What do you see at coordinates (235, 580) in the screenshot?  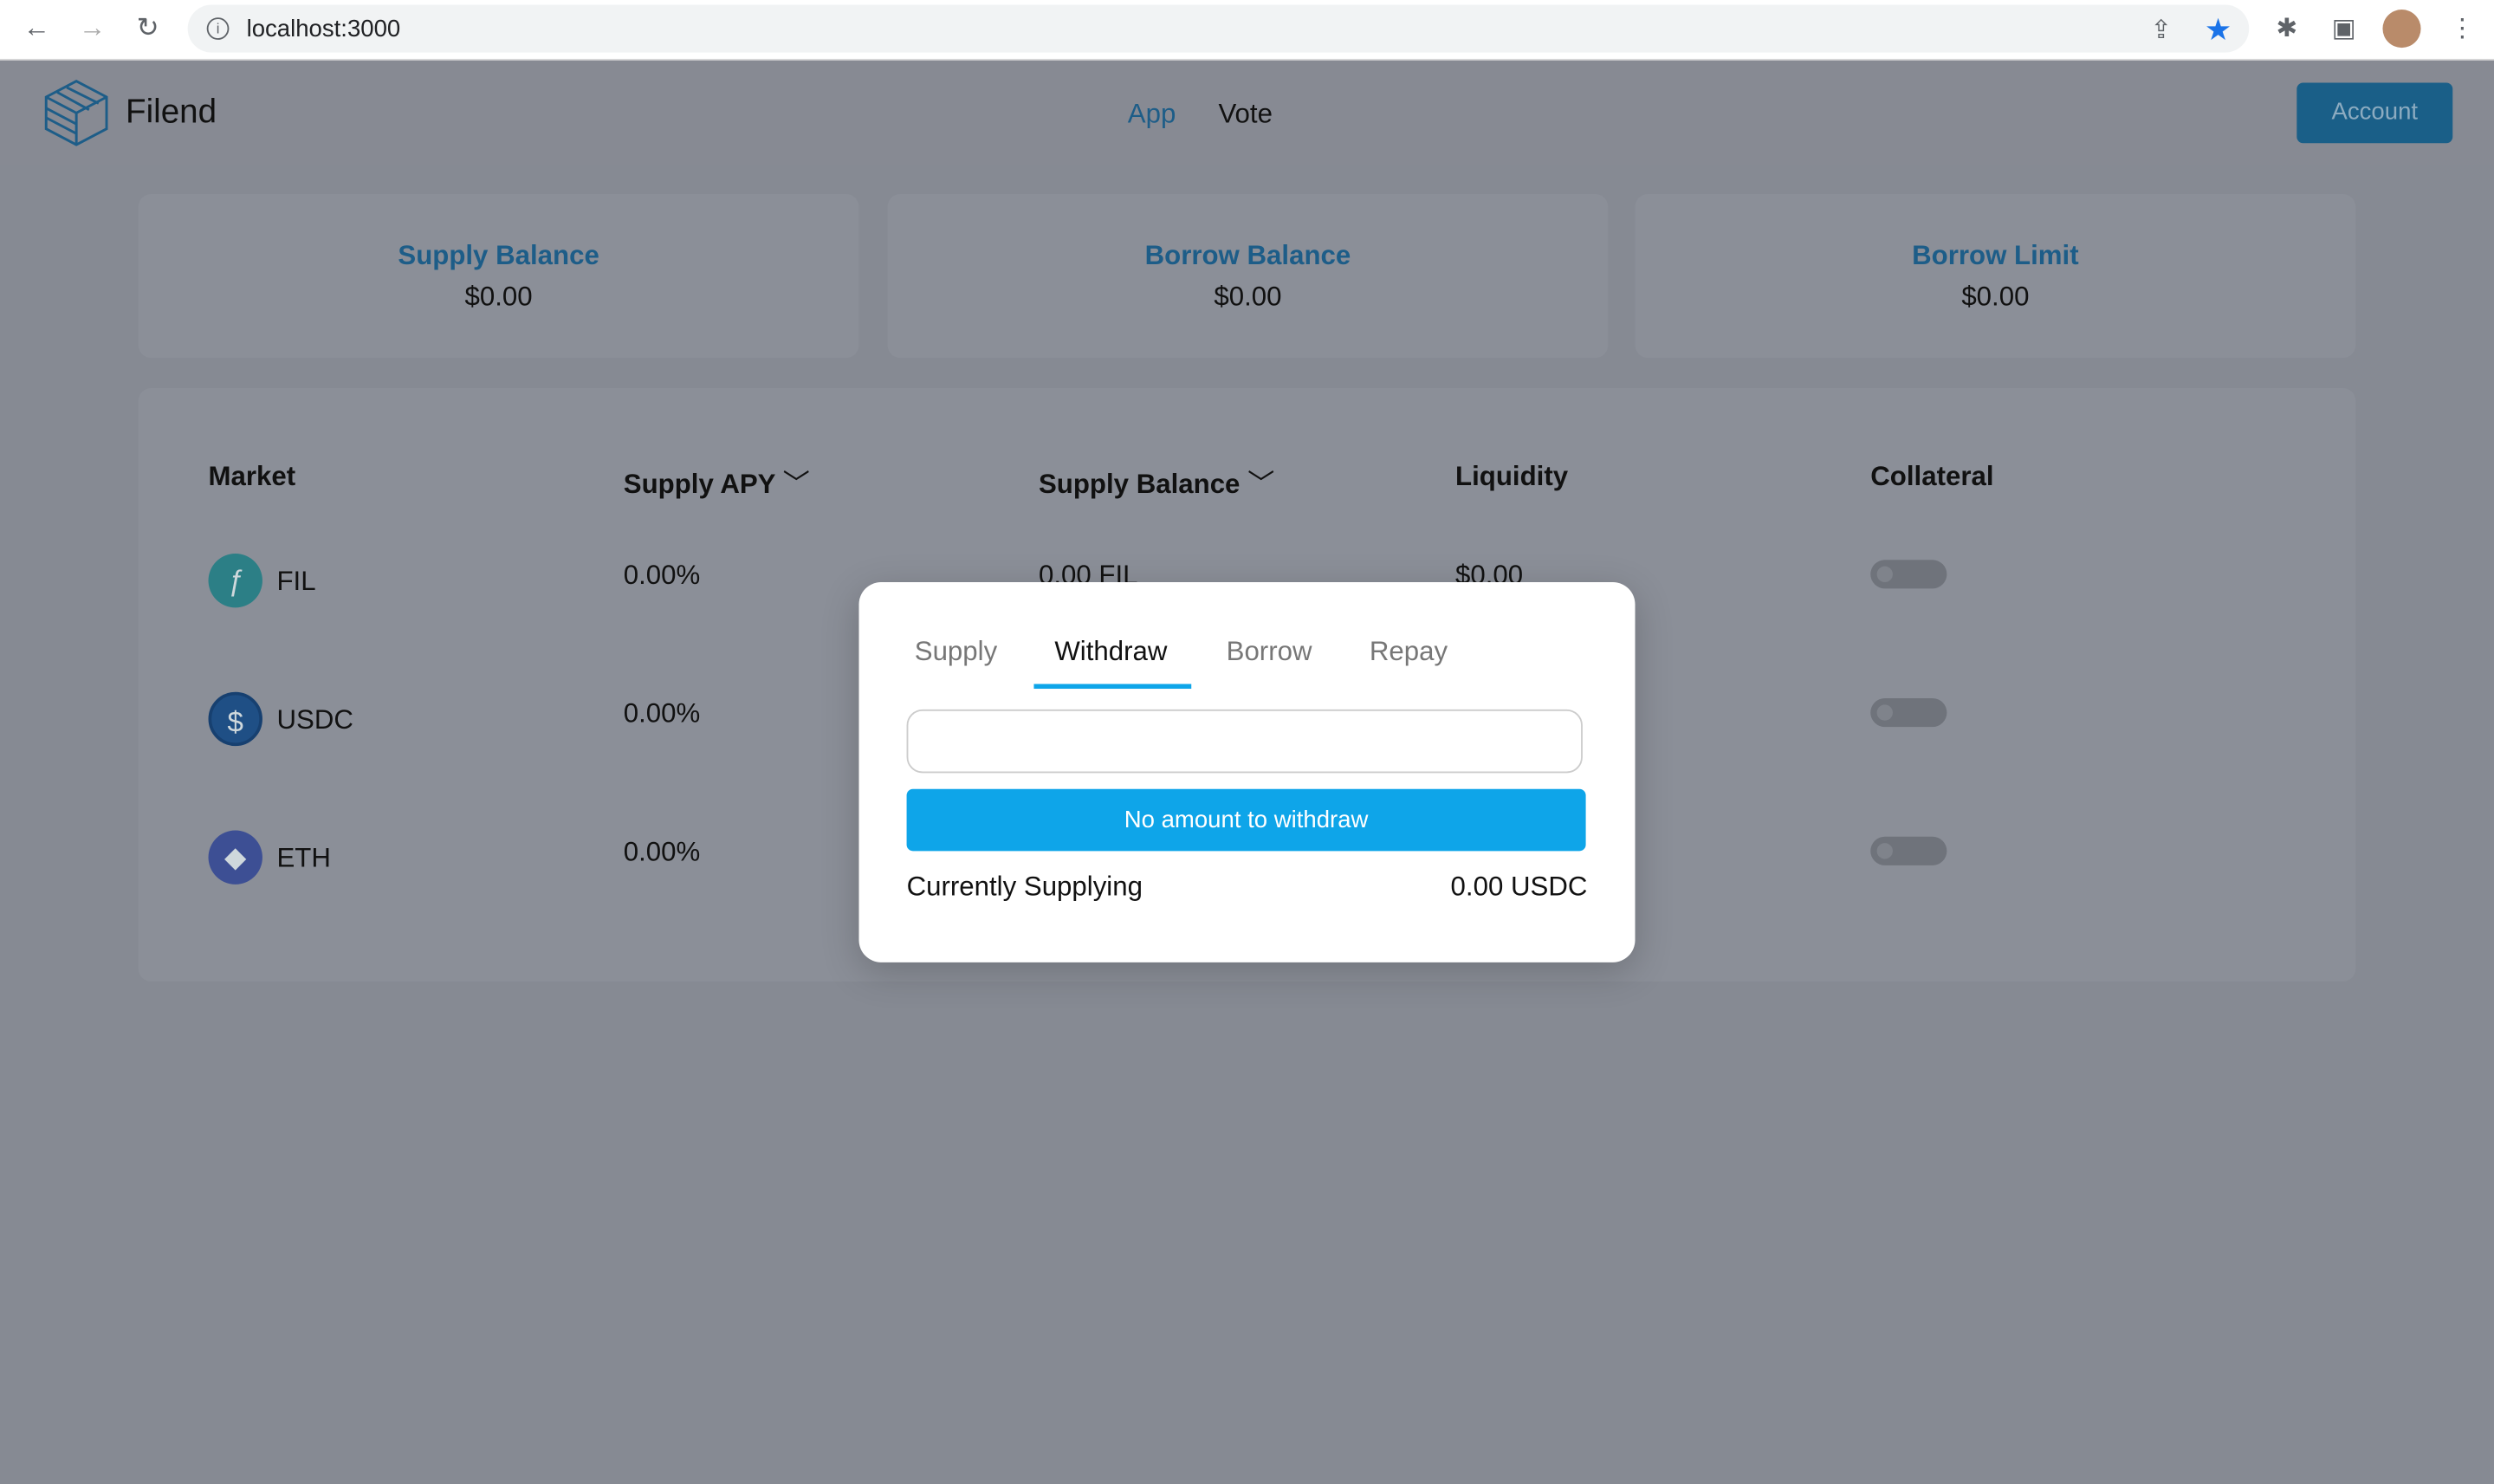 I see `fil-coin-icon: ƒ` at bounding box center [235, 580].